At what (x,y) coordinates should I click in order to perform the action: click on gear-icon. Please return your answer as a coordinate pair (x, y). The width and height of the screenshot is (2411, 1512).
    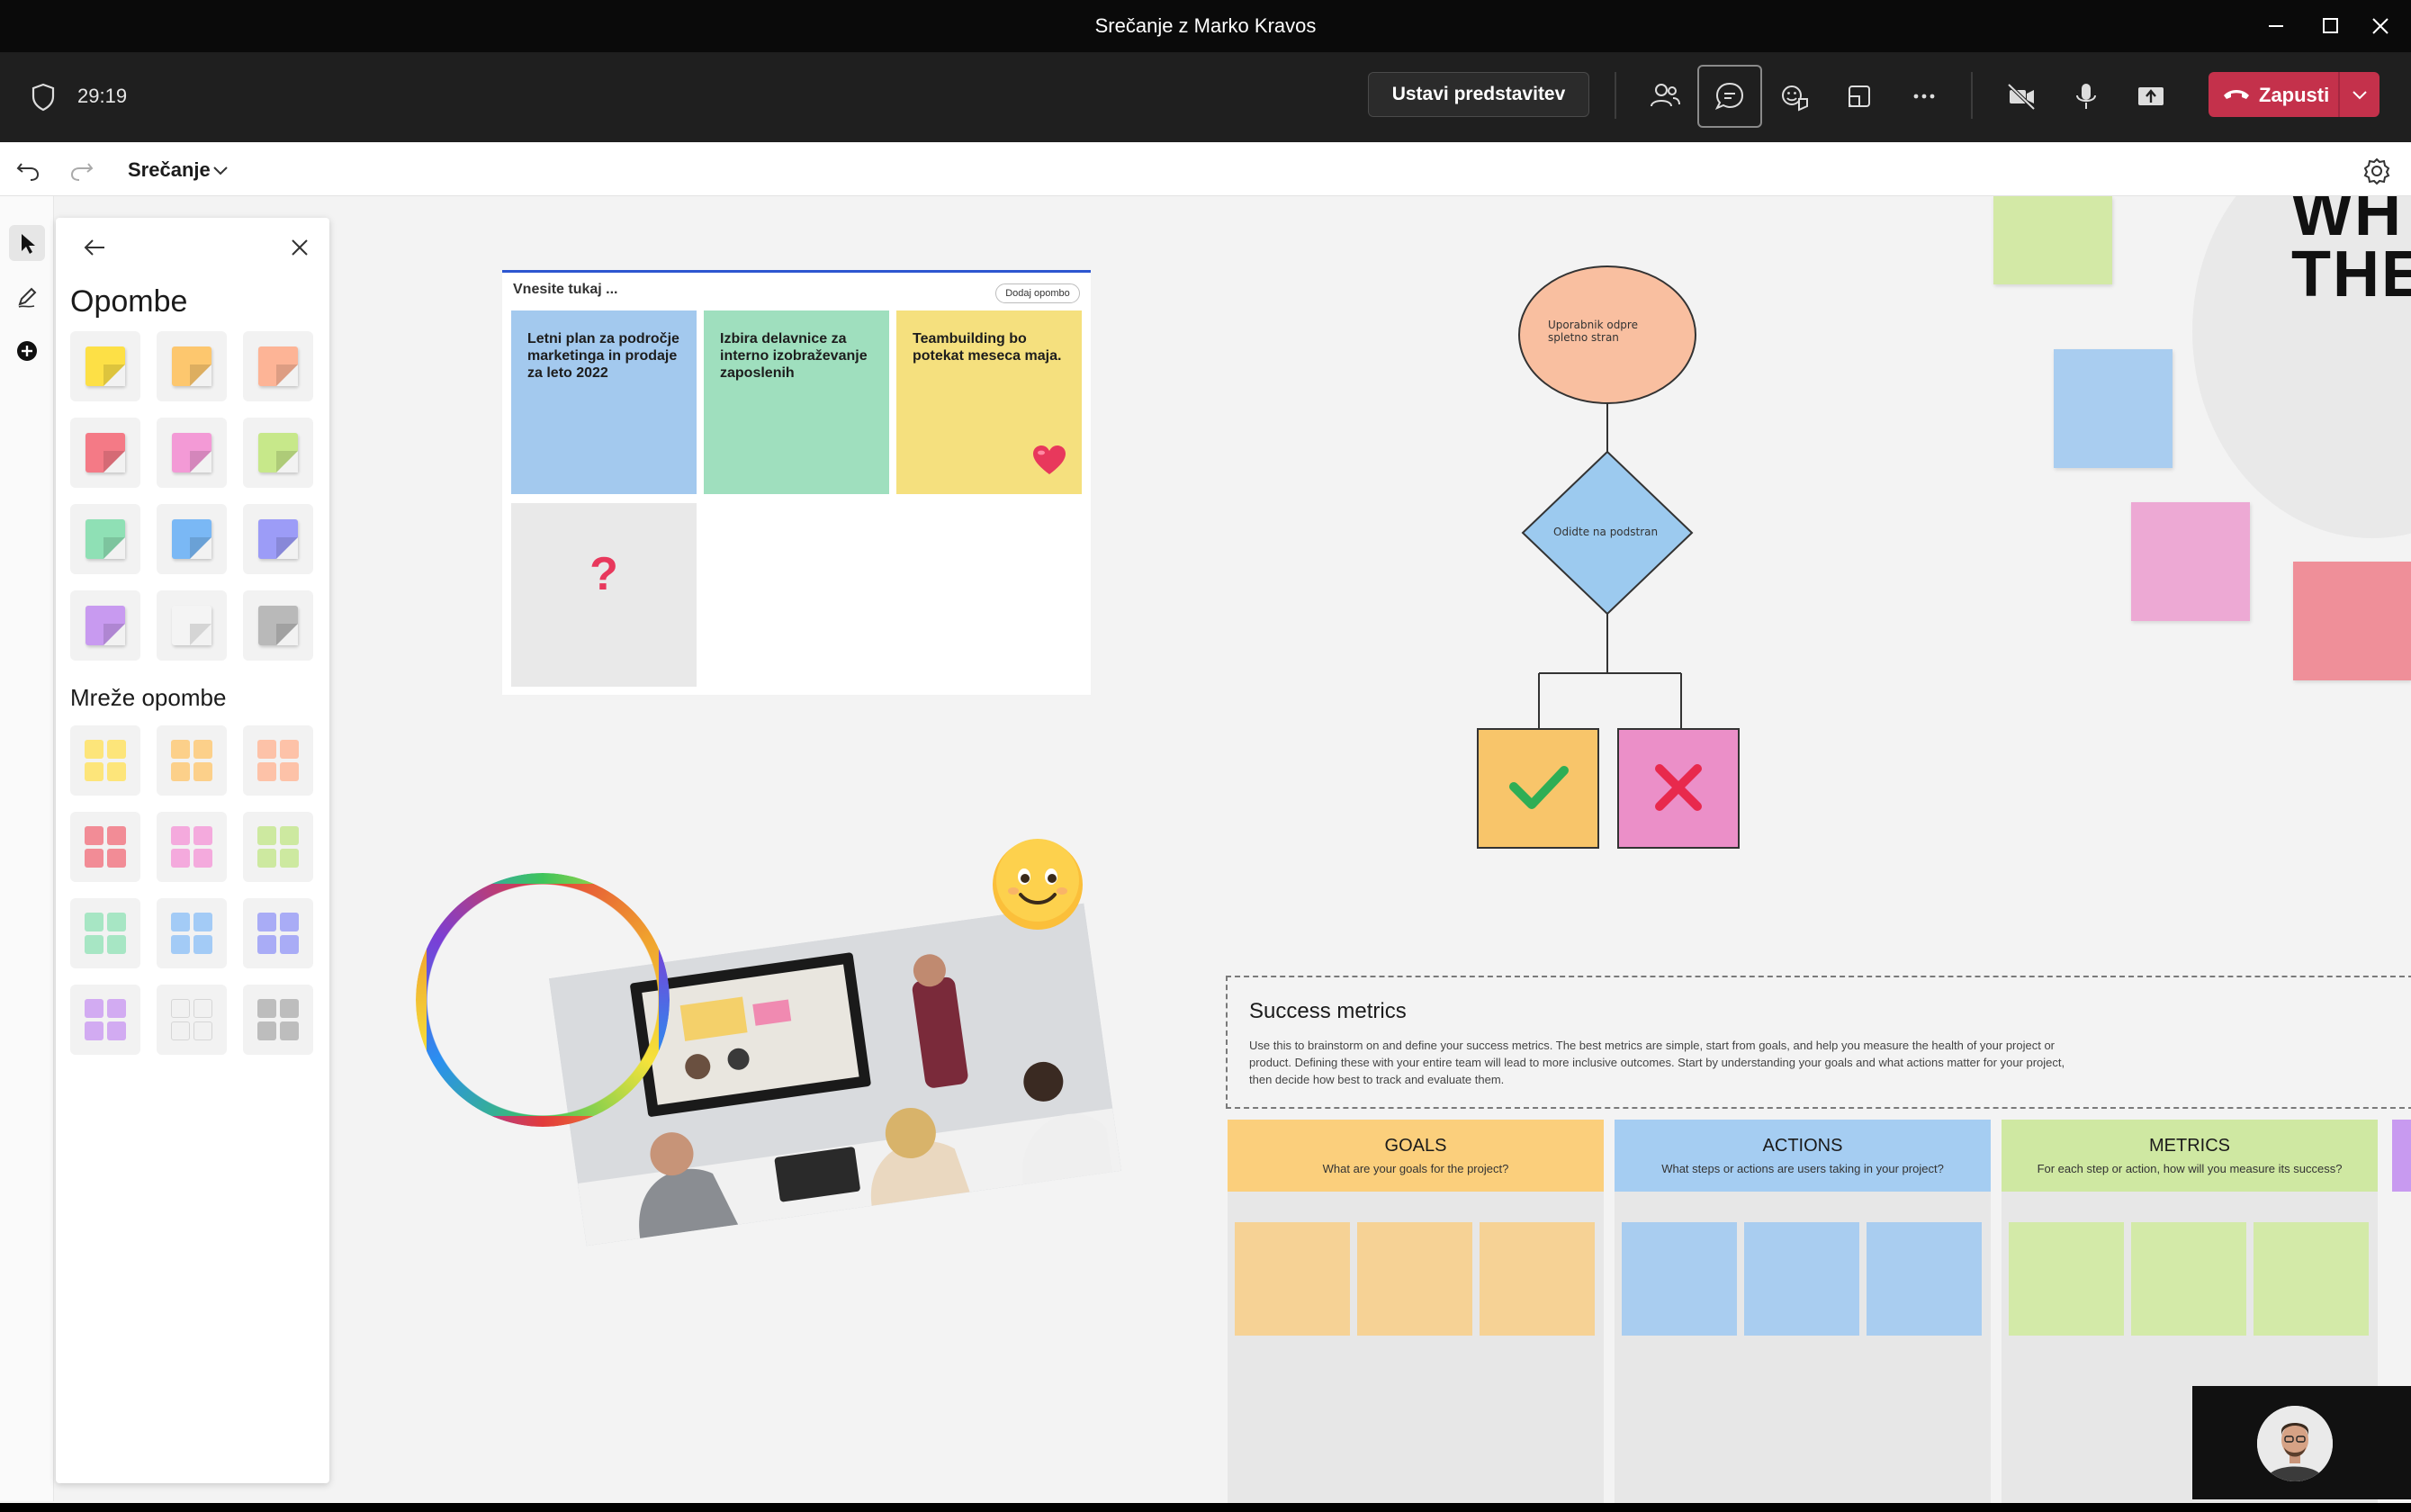
    Looking at the image, I should click on (2377, 171).